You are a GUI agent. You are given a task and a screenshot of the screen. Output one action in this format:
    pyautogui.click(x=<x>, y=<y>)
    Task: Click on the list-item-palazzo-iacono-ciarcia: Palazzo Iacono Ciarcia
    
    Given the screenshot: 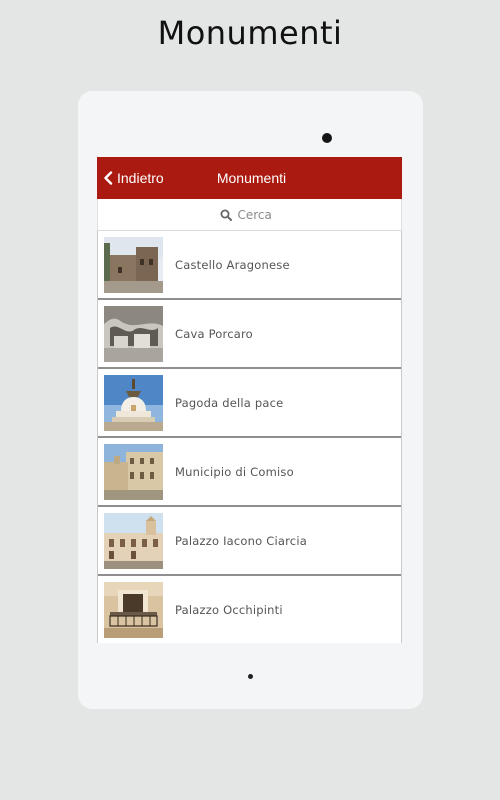 What is the action you would take?
    pyautogui.click(x=249, y=541)
    